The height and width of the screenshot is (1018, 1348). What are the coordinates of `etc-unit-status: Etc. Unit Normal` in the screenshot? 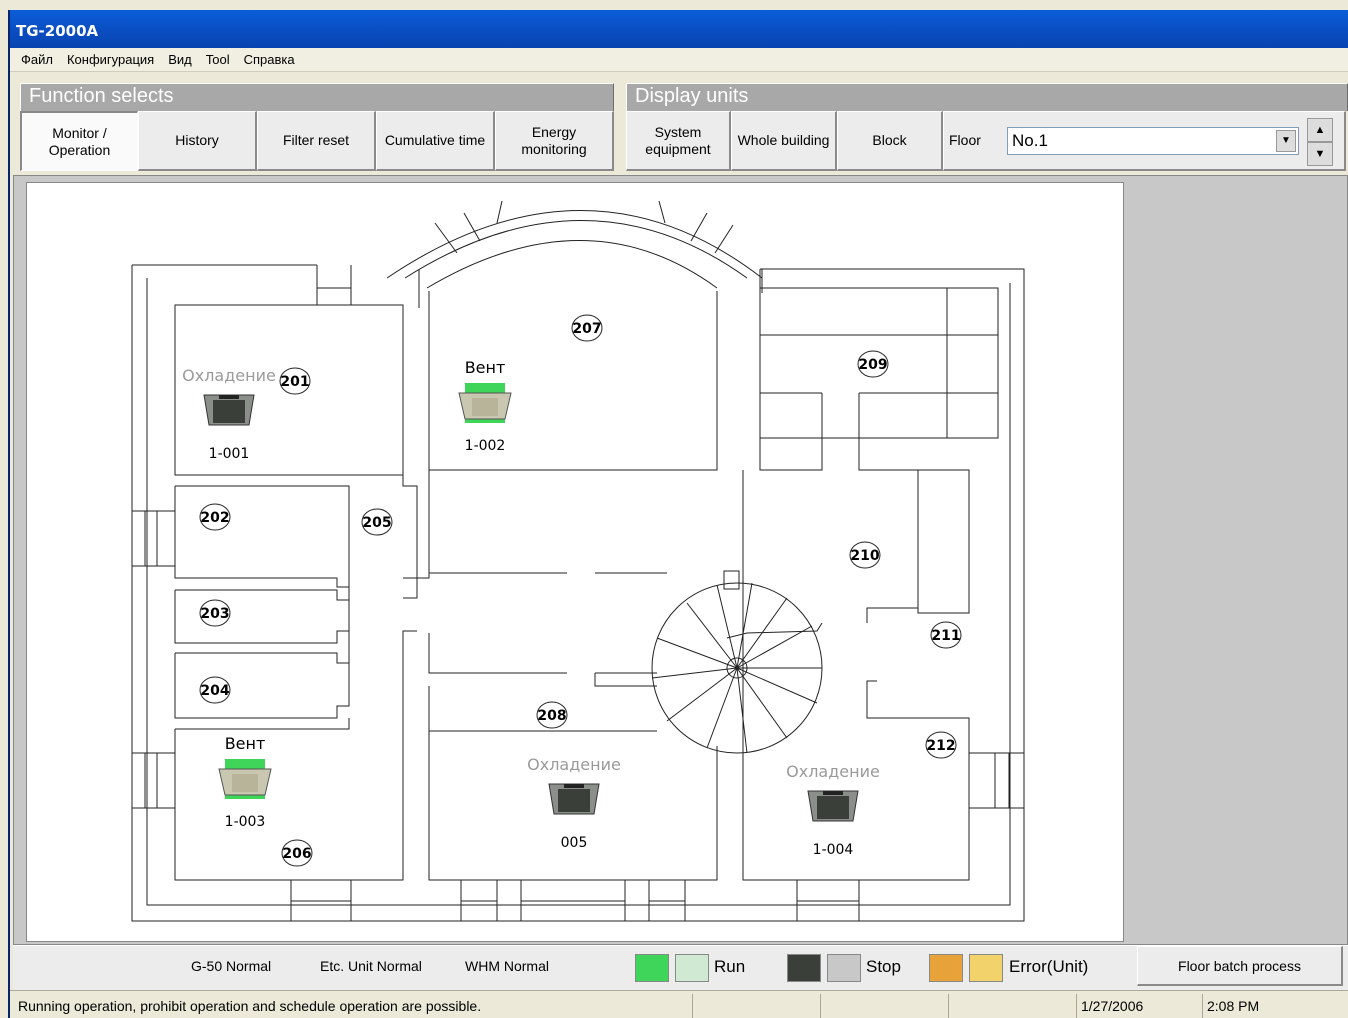 It's located at (371, 966).